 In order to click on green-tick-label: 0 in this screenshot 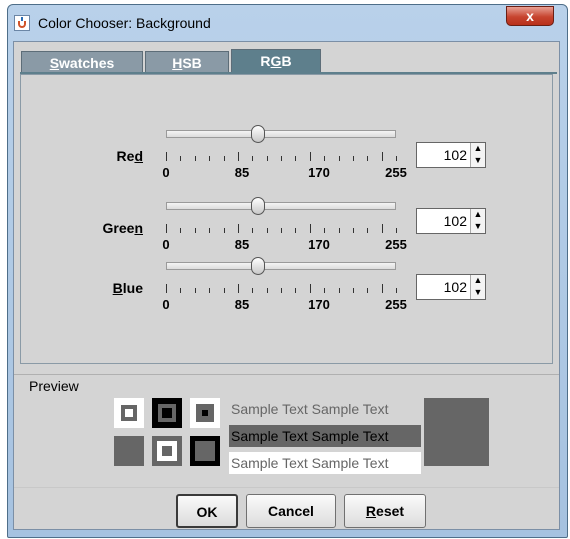, I will do `click(166, 244)`.